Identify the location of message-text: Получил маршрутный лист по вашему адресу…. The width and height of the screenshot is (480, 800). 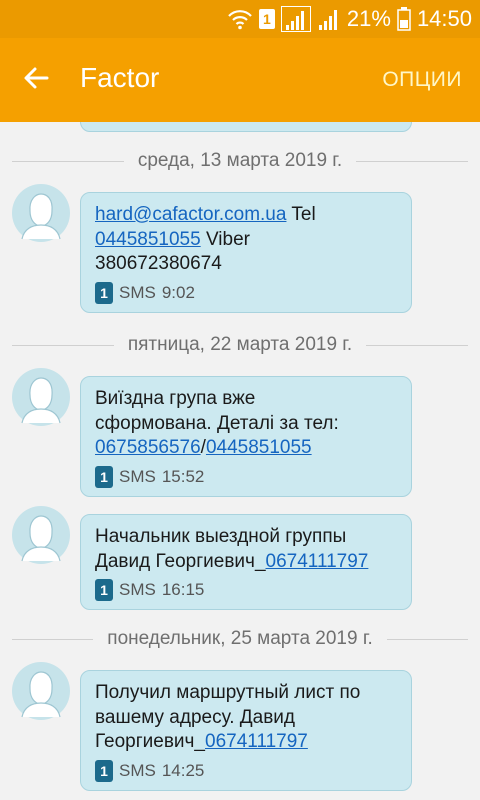
(247, 718).